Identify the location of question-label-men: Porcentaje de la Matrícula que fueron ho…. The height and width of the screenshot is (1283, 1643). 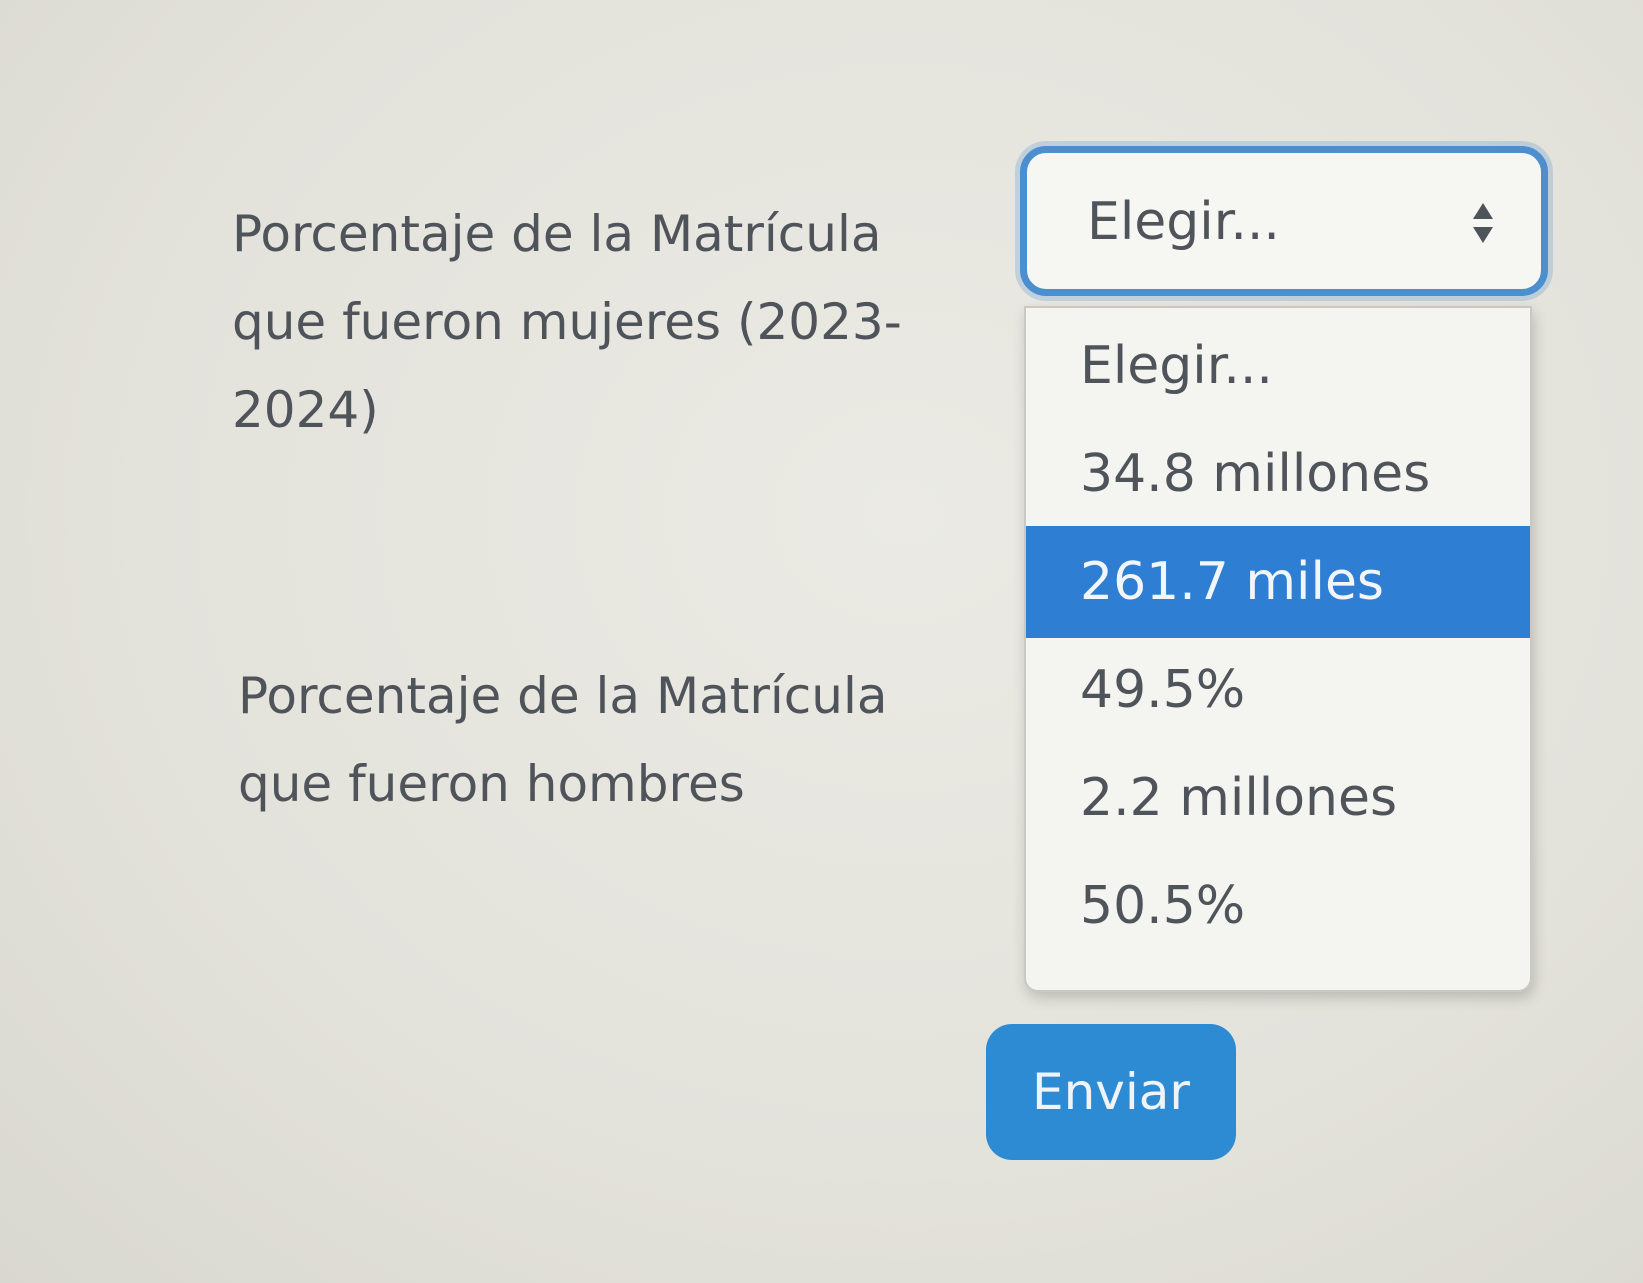
(563, 740).